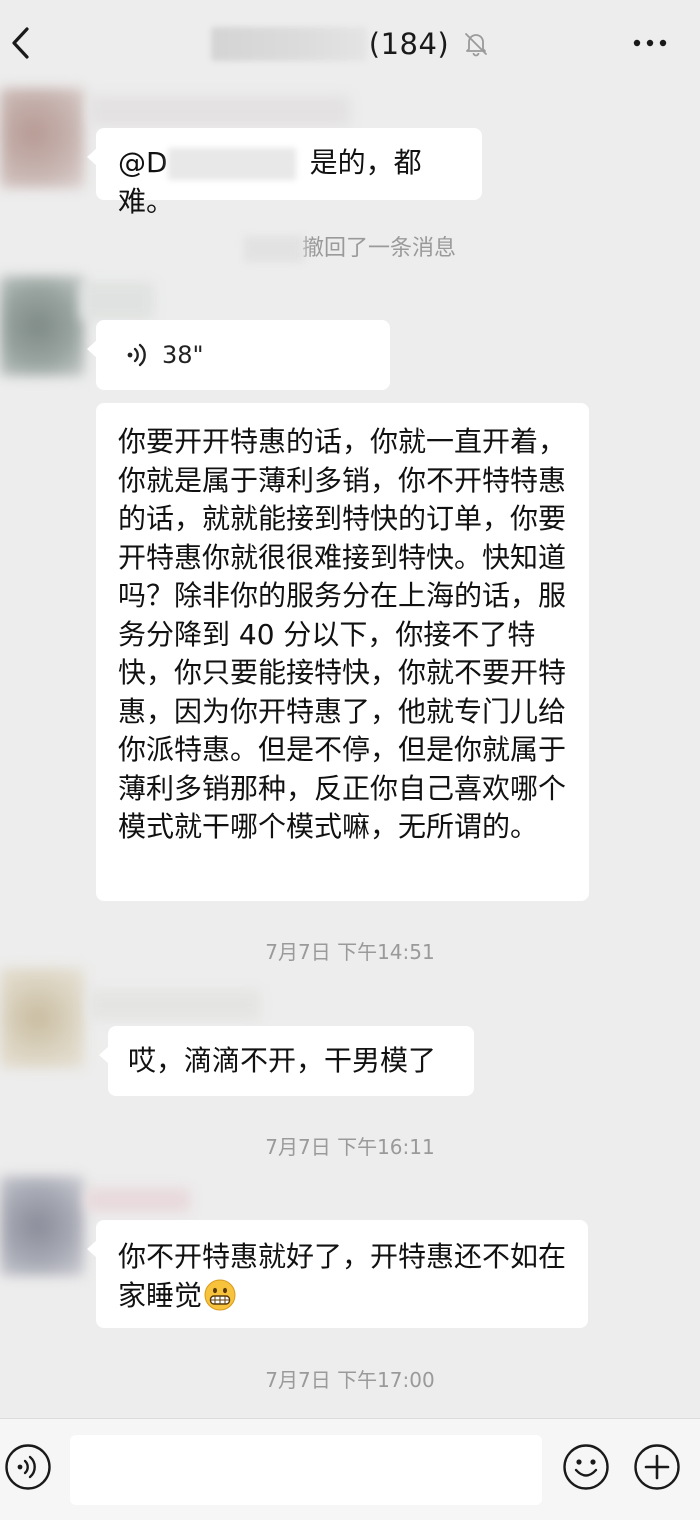 Image resolution: width=700 pixels, height=1520 pixels. I want to click on chat-title: (184), so click(350, 44).